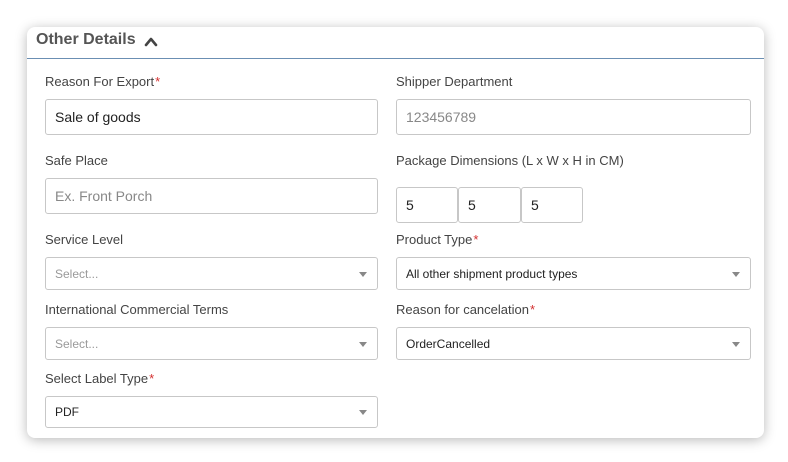 This screenshot has height=462, width=788. Describe the element at coordinates (84, 239) in the screenshot. I see `service-level-label: Service Level` at that location.